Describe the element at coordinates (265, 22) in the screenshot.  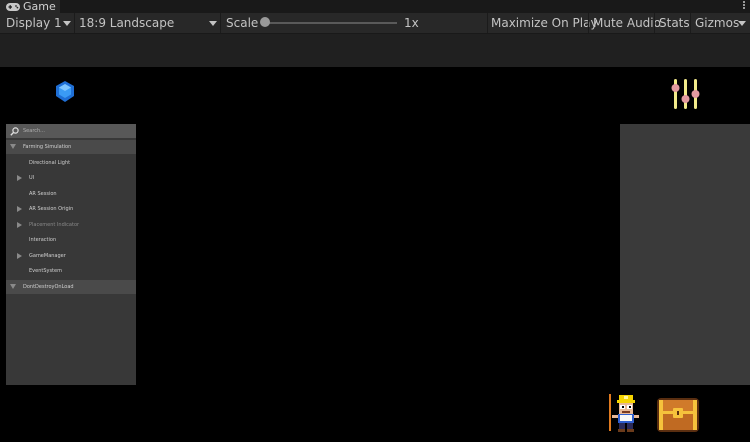
I see `scale-slider-knob` at that location.